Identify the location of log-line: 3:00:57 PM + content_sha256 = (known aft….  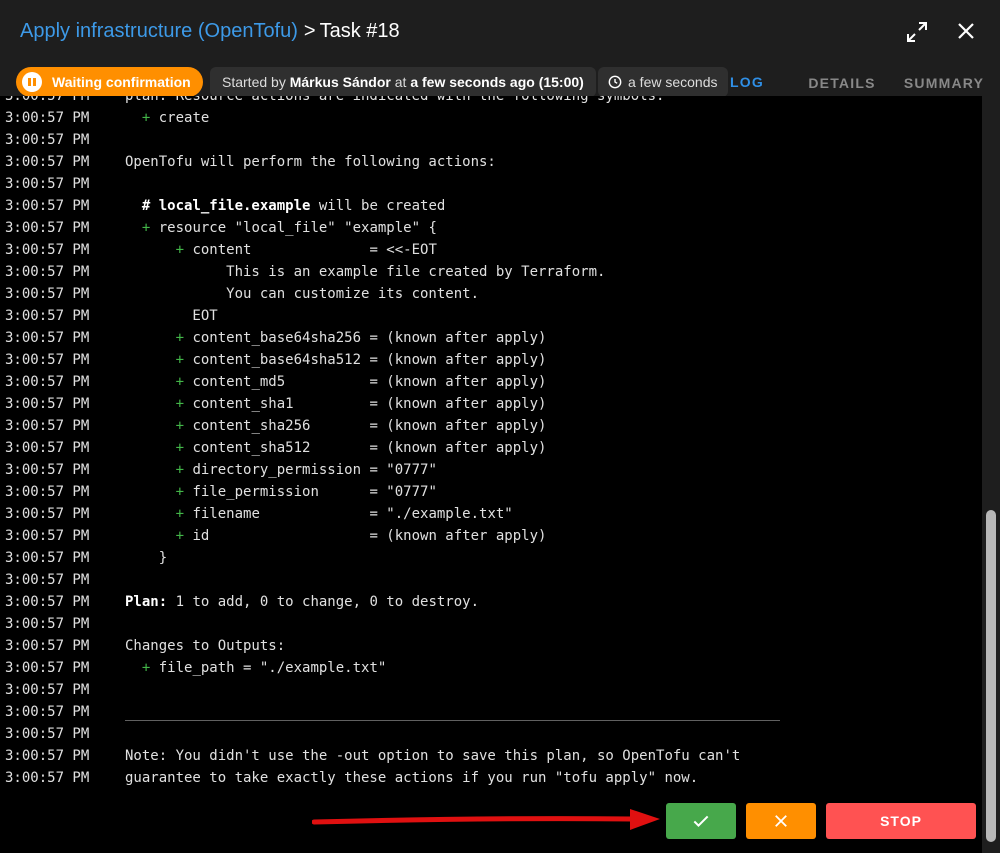
(491, 426).